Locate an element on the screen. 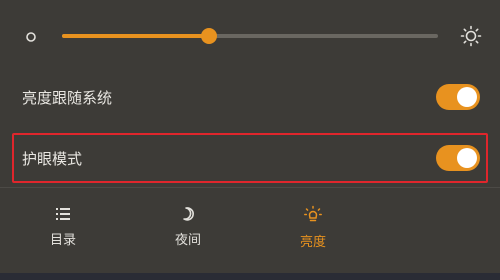 Image resolution: width=500 pixels, height=280 pixels. brightness-low-icon is located at coordinates (31, 37).